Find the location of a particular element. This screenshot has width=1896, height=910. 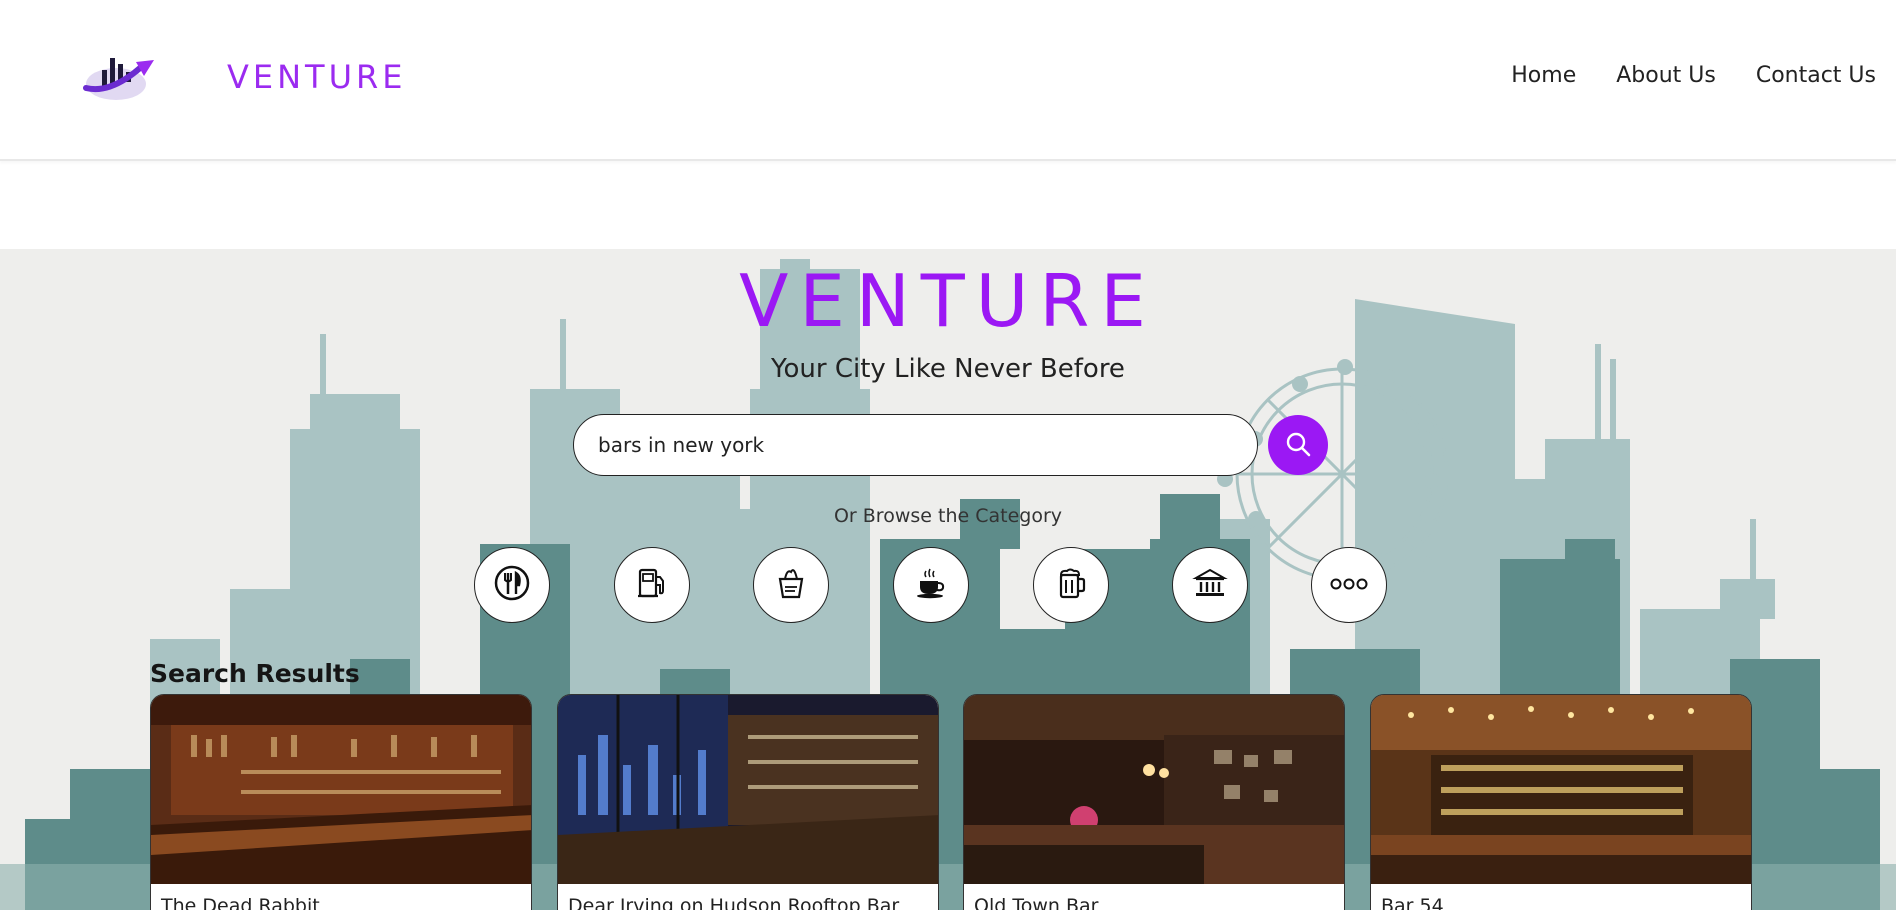

category-gas-station-button is located at coordinates (652, 585).